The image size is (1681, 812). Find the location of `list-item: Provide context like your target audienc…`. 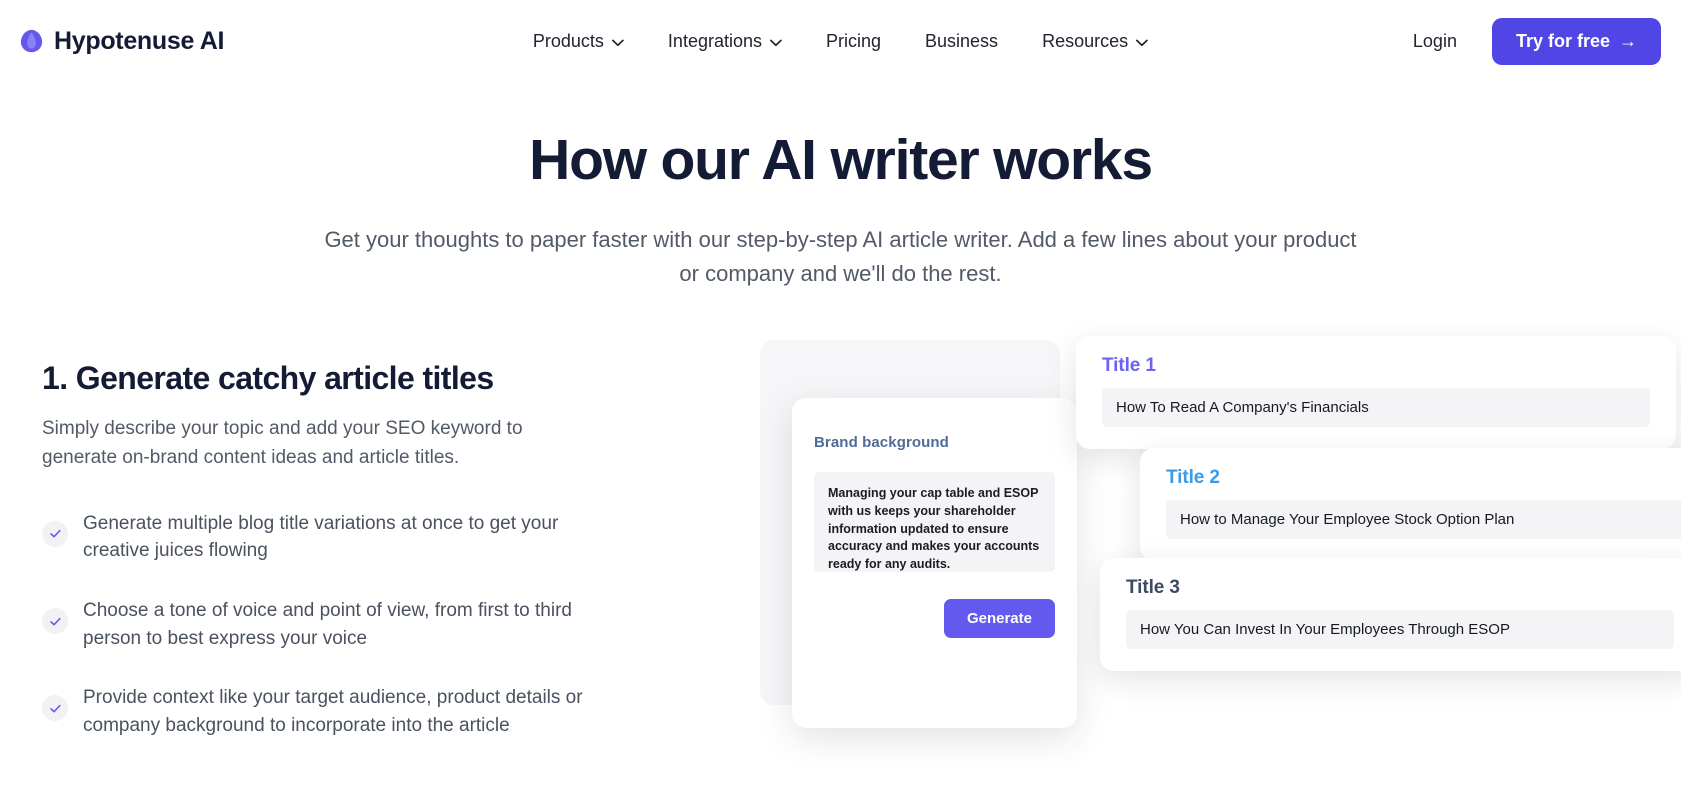

list-item: Provide context like your target audienc… is located at coordinates (362, 711).